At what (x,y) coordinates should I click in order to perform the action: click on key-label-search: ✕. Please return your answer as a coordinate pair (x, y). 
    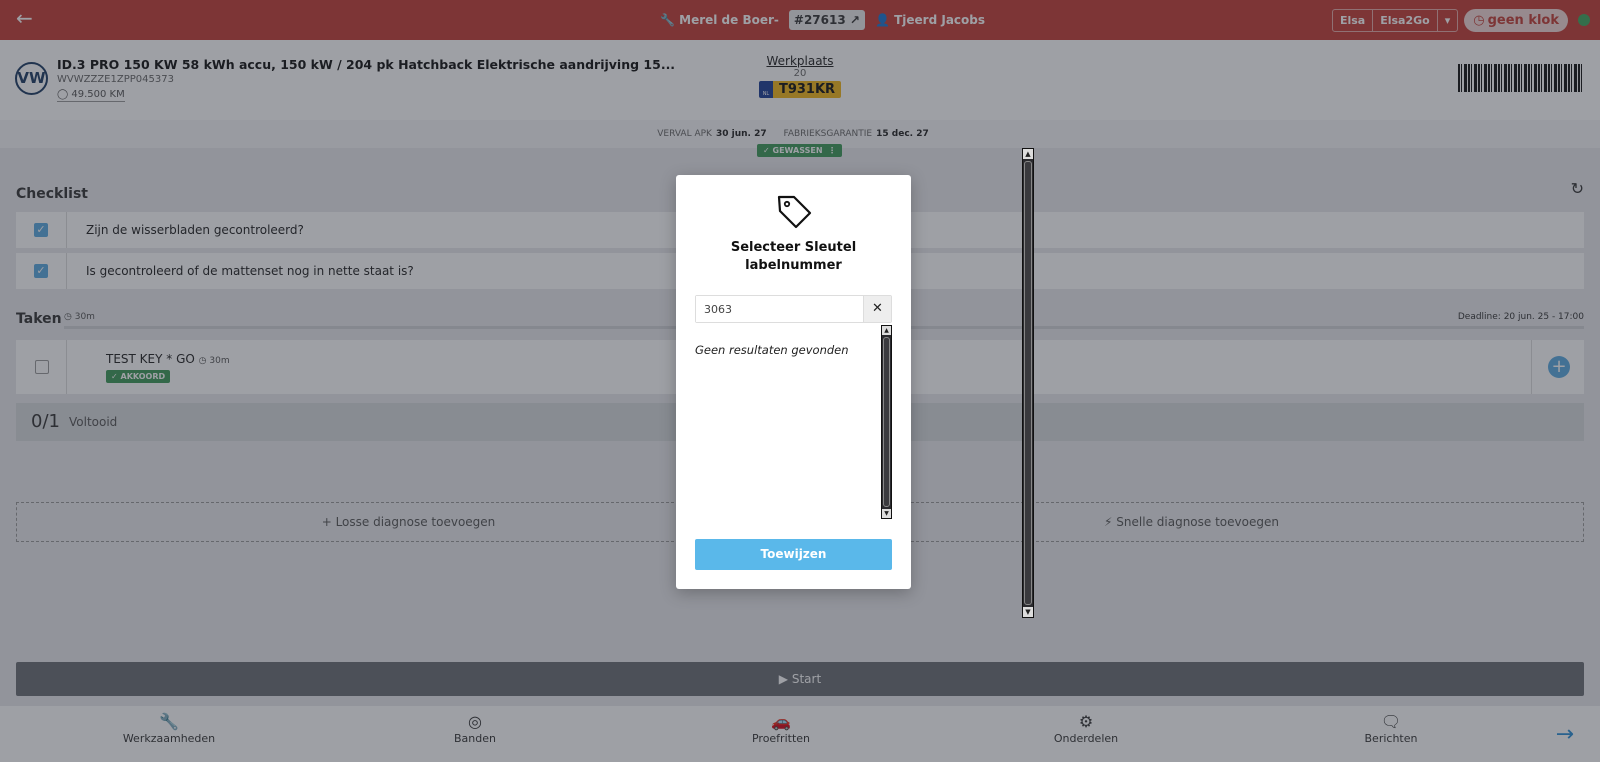
    Looking at the image, I should click on (793, 309).